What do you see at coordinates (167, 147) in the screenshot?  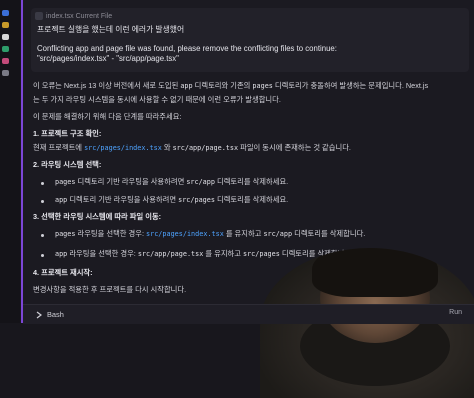 I see `text: 와` at bounding box center [167, 147].